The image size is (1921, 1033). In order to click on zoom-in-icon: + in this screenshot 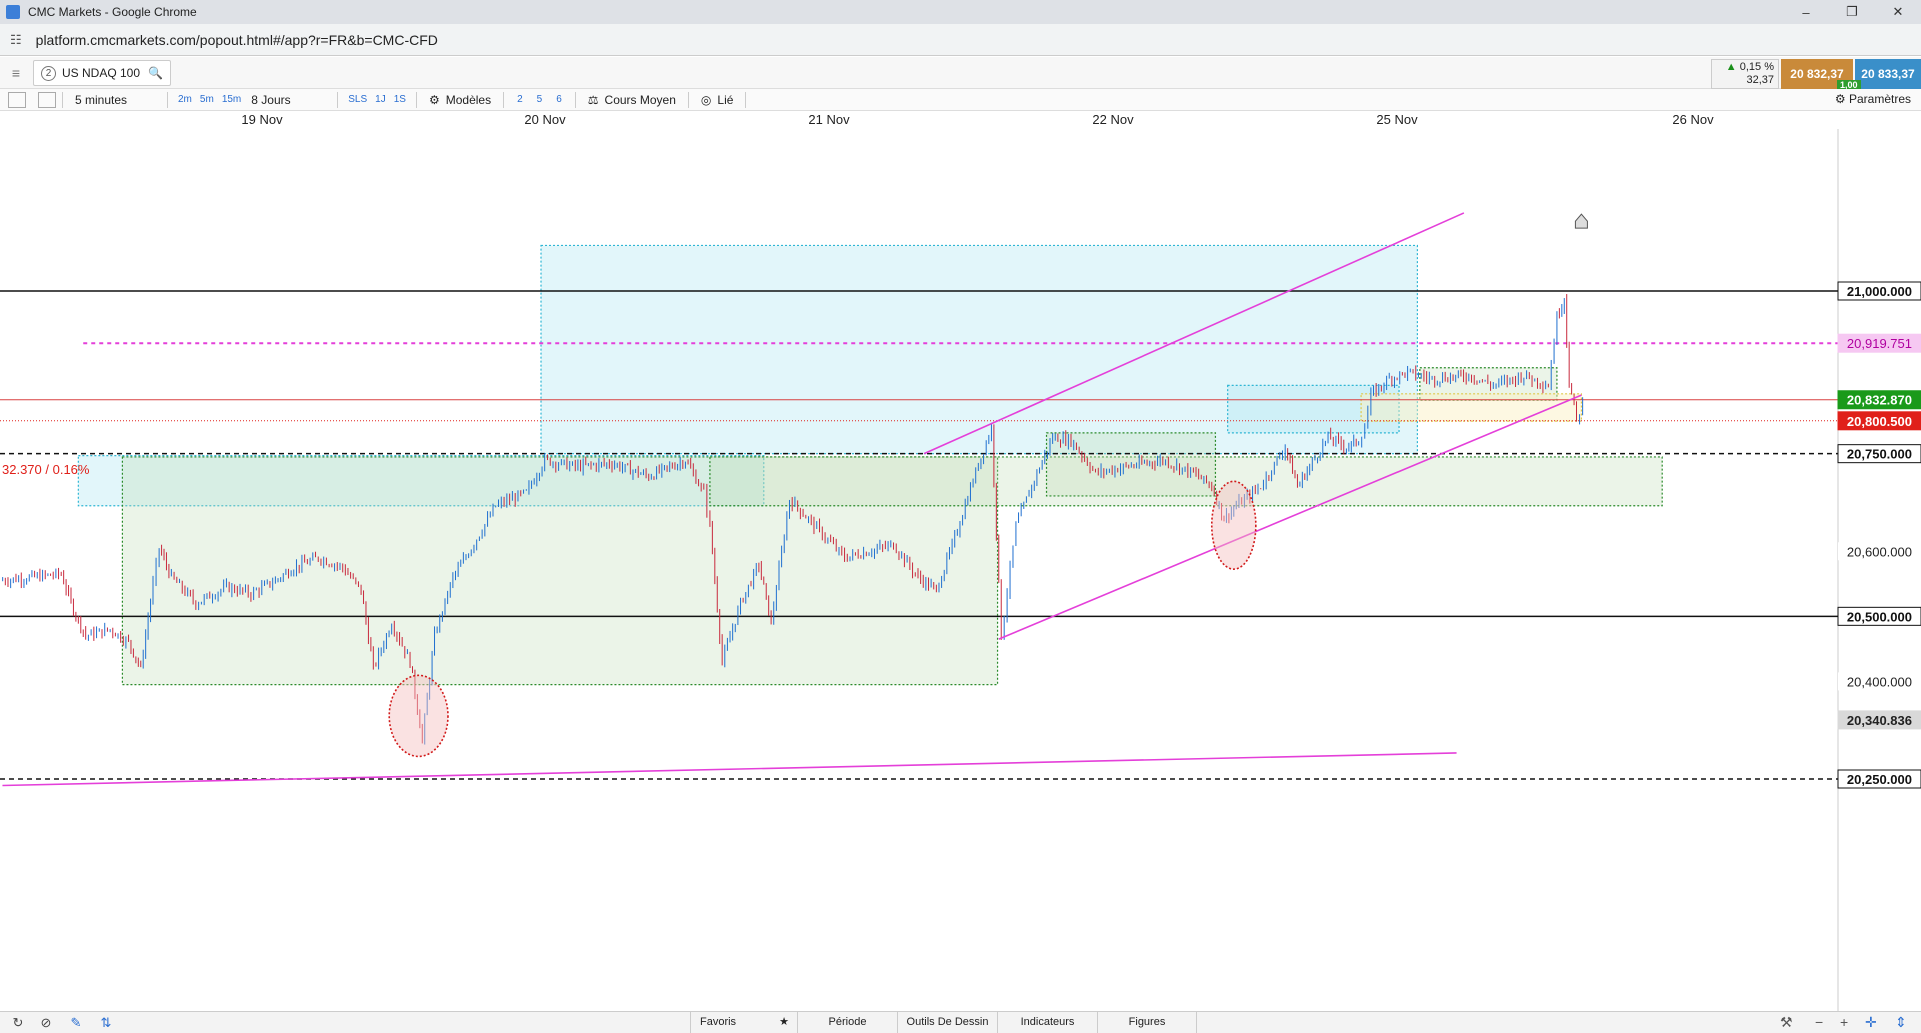, I will do `click(1844, 1022)`.